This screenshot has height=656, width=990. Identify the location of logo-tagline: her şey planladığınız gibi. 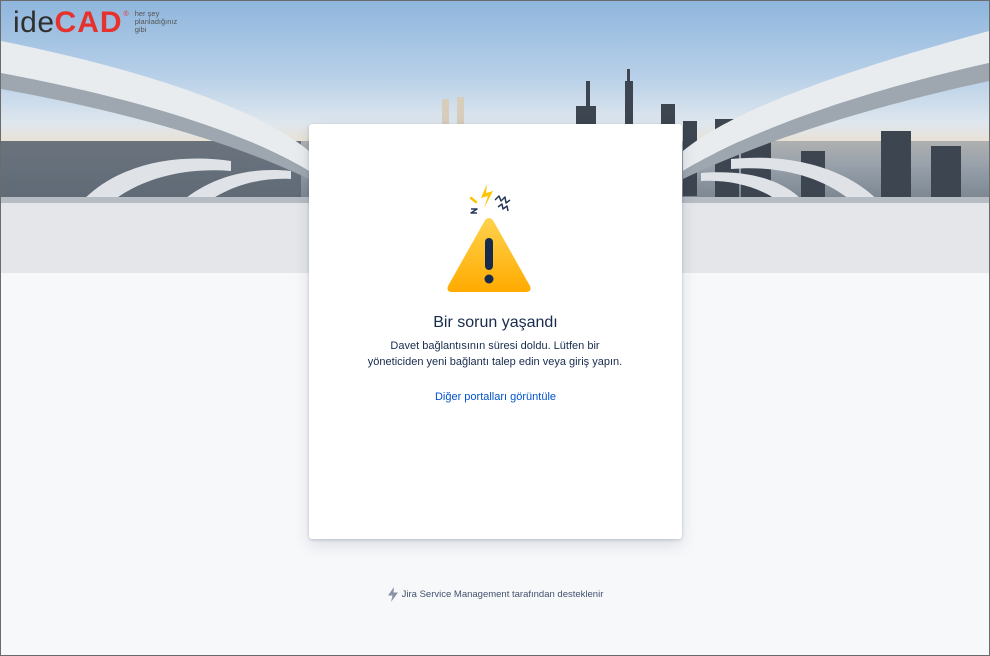
(156, 22).